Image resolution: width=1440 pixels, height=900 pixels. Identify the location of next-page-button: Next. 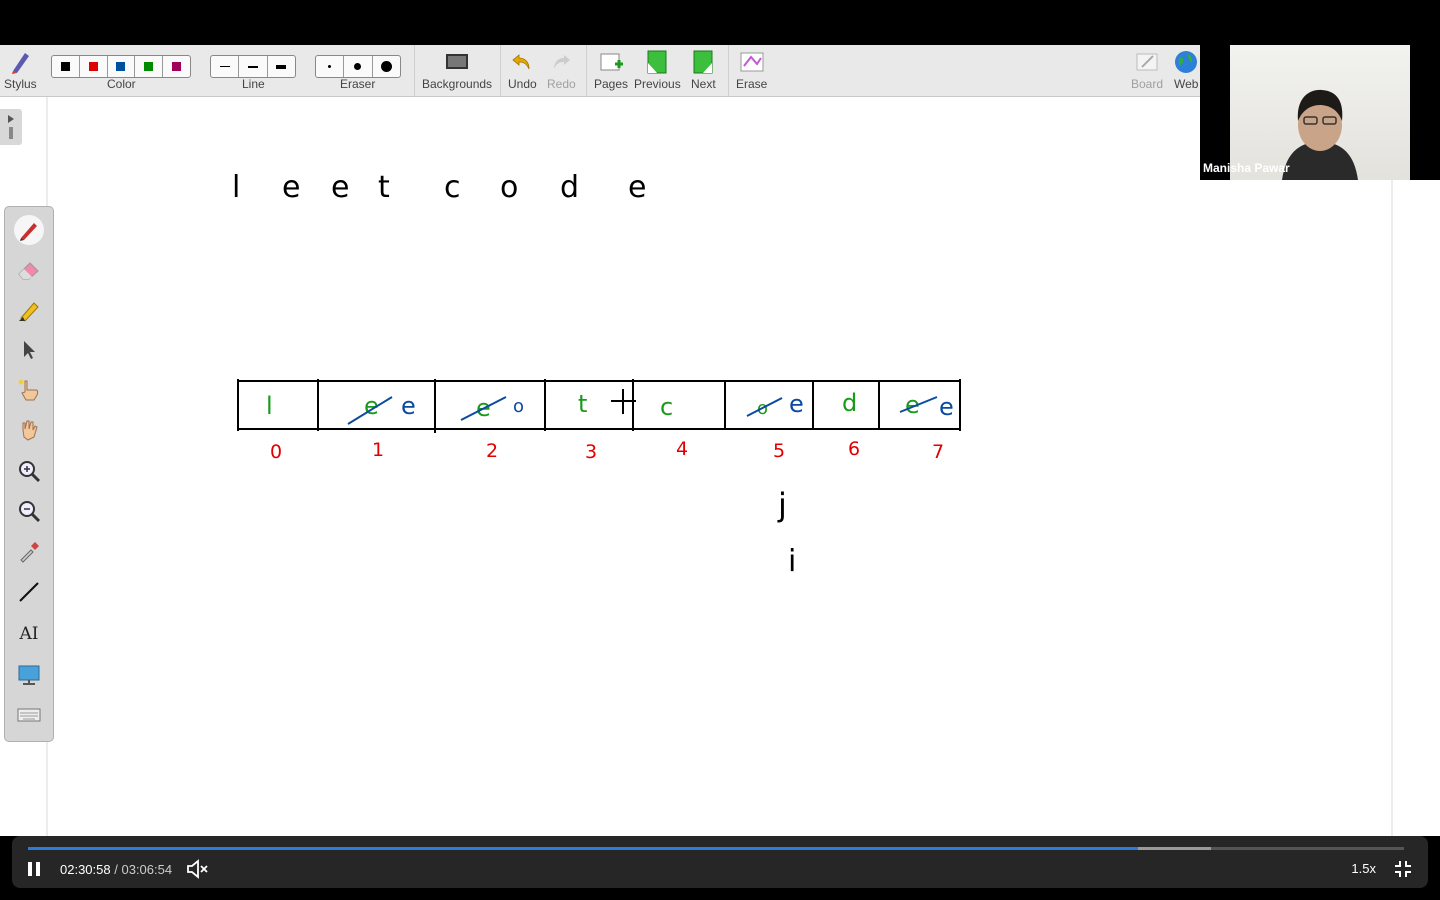
(703, 70).